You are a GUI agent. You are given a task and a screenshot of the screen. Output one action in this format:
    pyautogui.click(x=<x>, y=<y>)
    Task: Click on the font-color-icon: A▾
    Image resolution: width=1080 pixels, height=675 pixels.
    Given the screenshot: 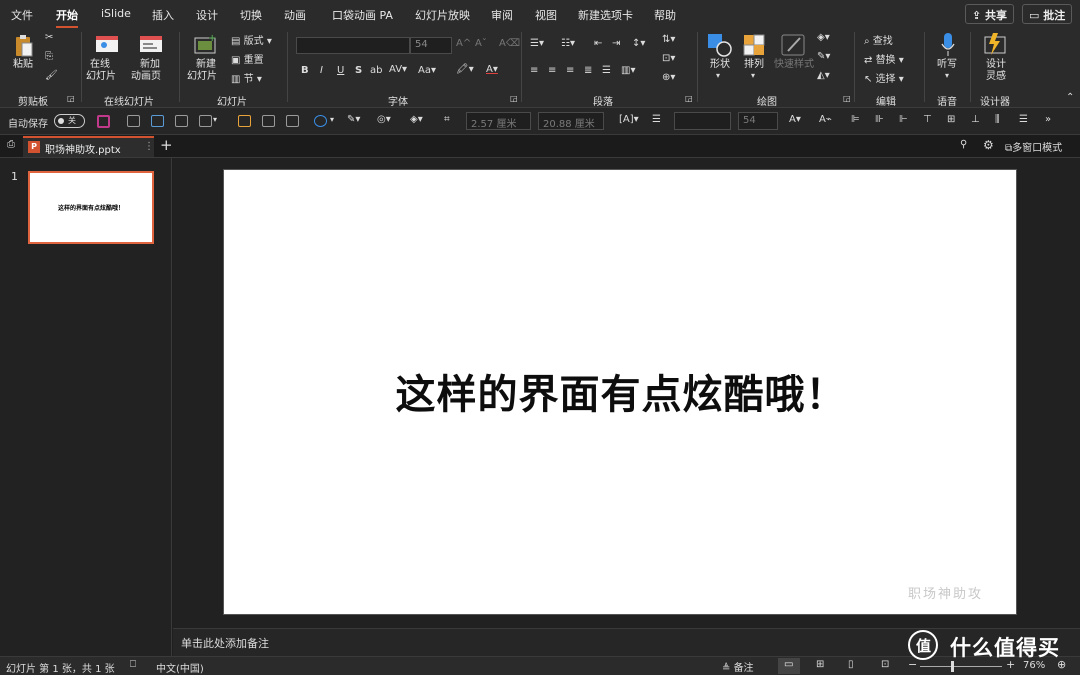 What is the action you would take?
    pyautogui.click(x=492, y=69)
    